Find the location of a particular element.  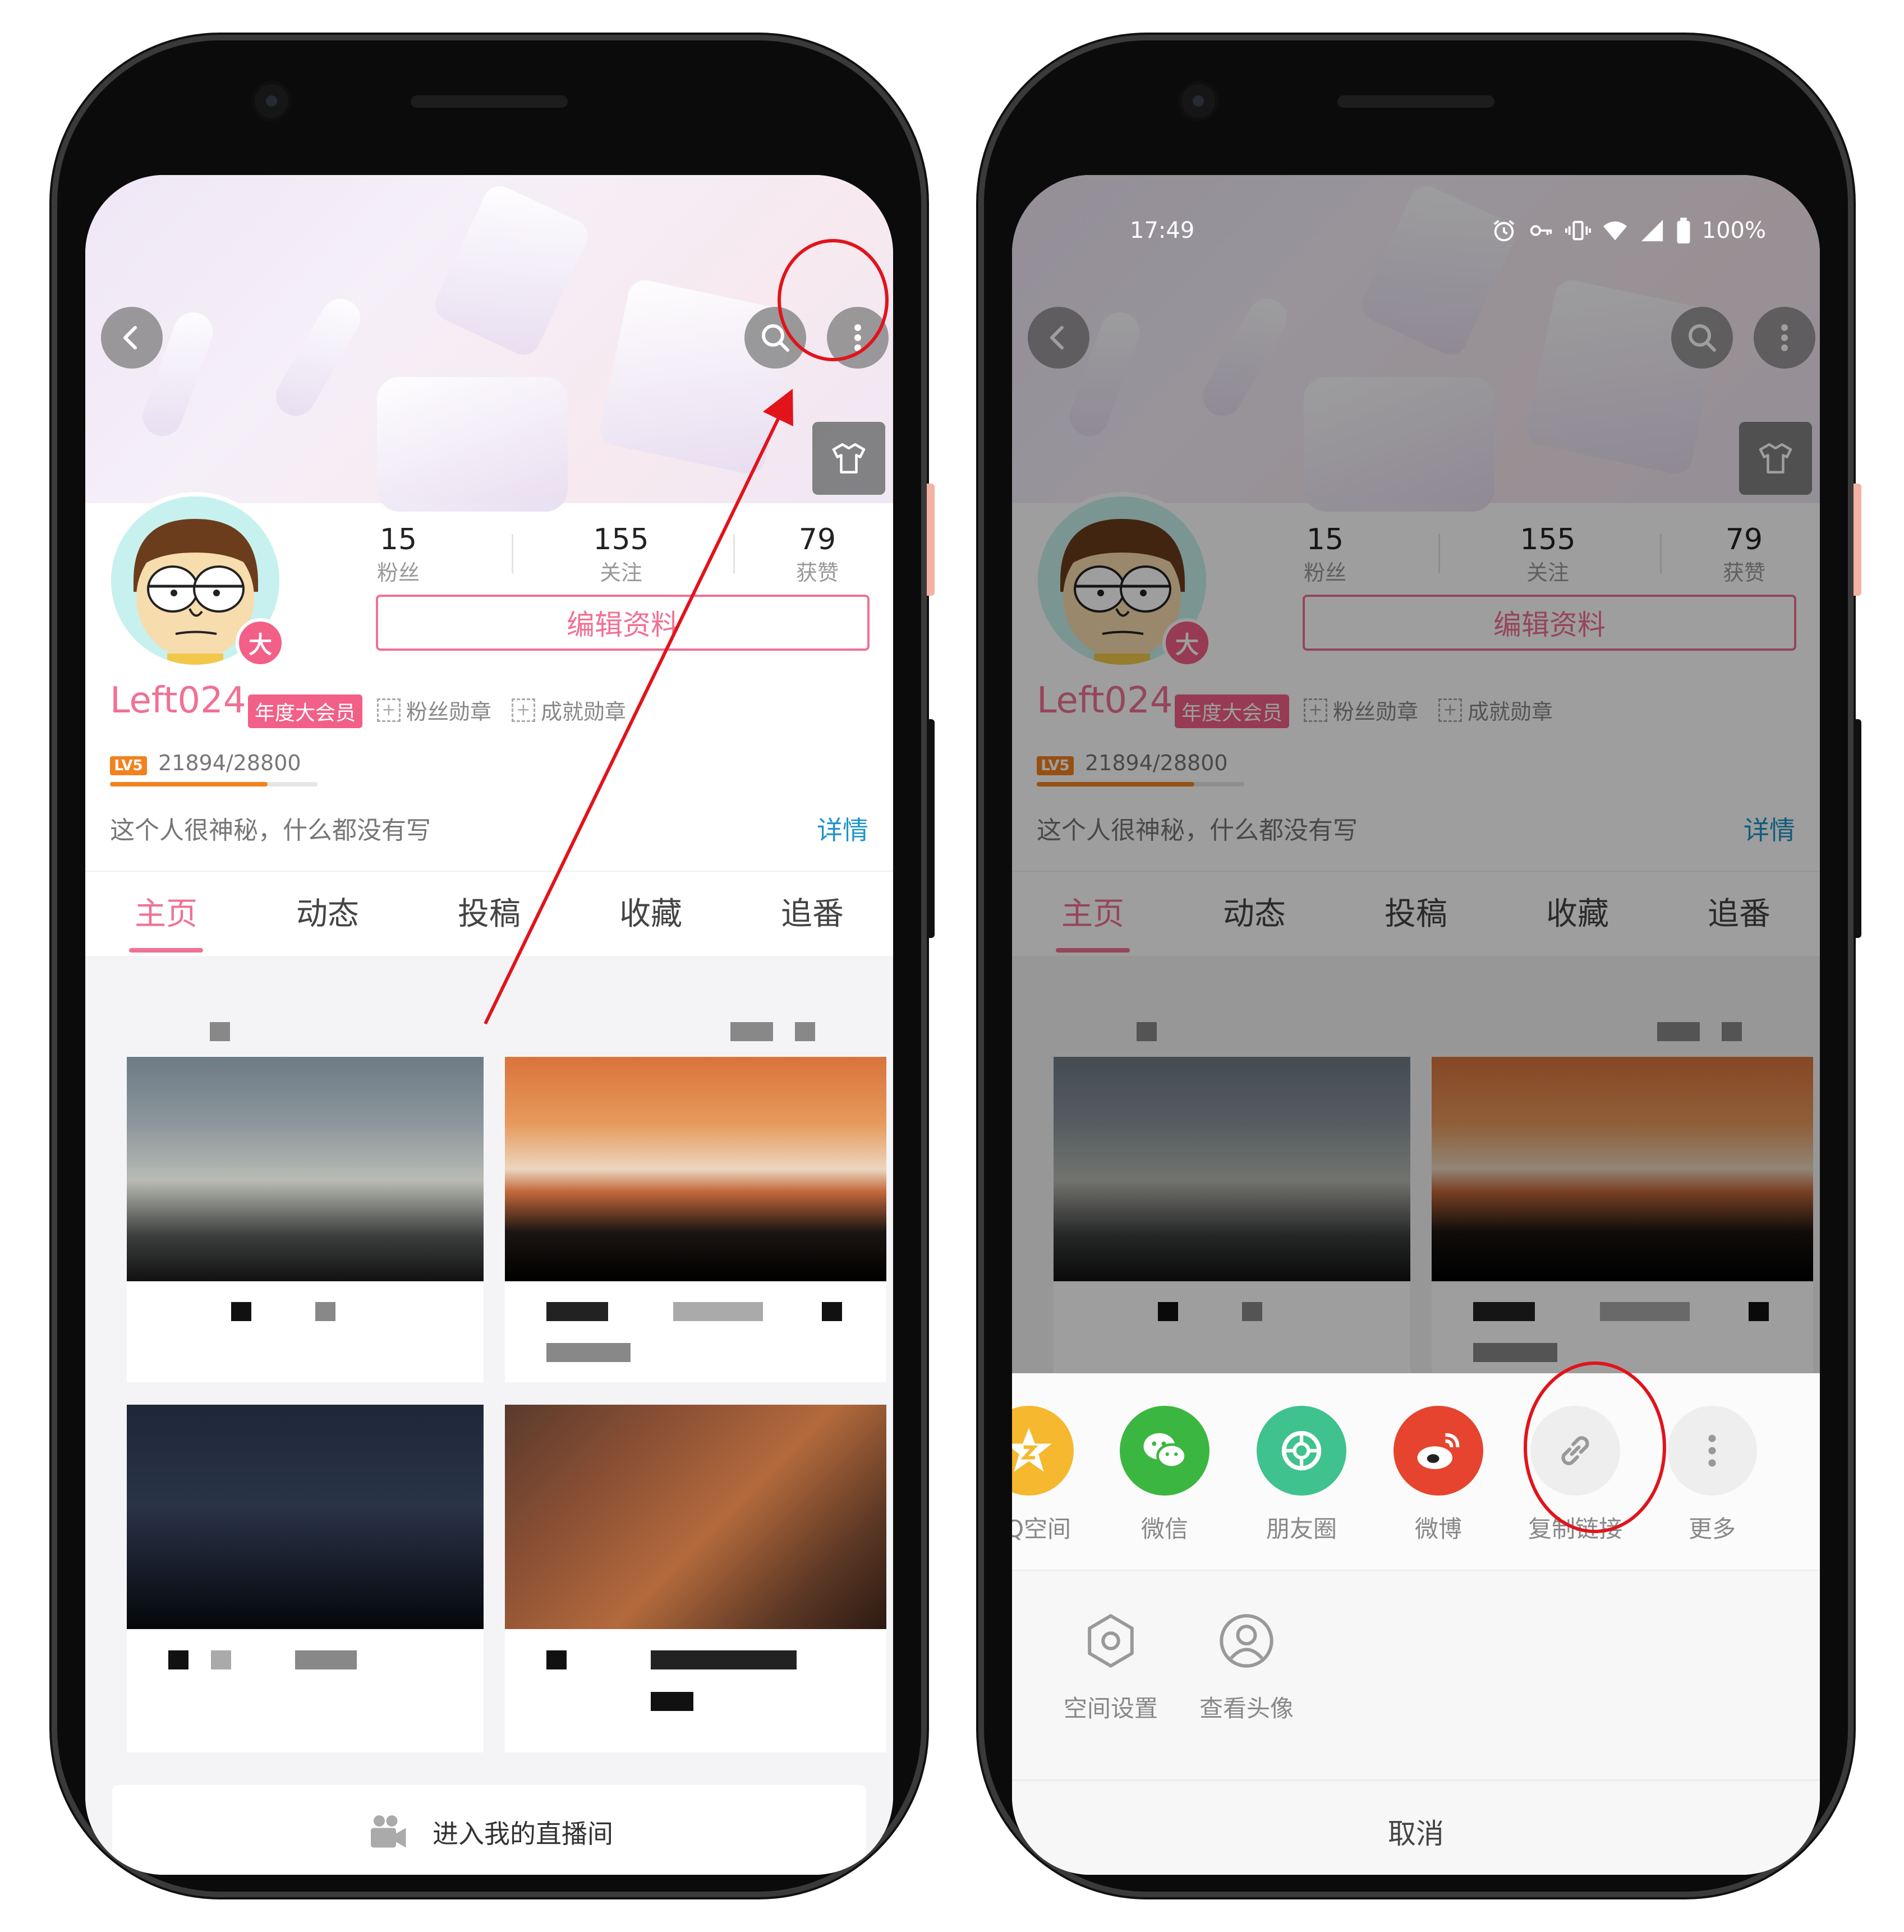

battery-icon is located at coordinates (1683, 230).